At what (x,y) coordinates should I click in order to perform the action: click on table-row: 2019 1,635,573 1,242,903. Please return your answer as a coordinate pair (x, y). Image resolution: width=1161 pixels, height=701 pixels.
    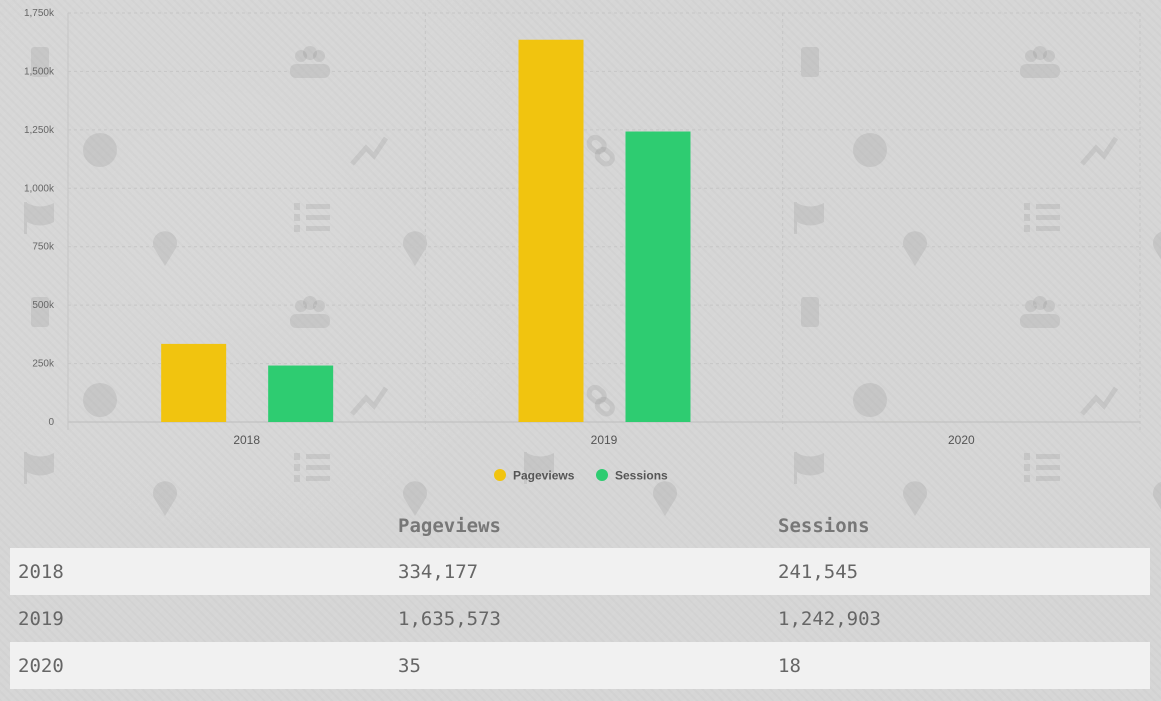
    Looking at the image, I should click on (580, 618).